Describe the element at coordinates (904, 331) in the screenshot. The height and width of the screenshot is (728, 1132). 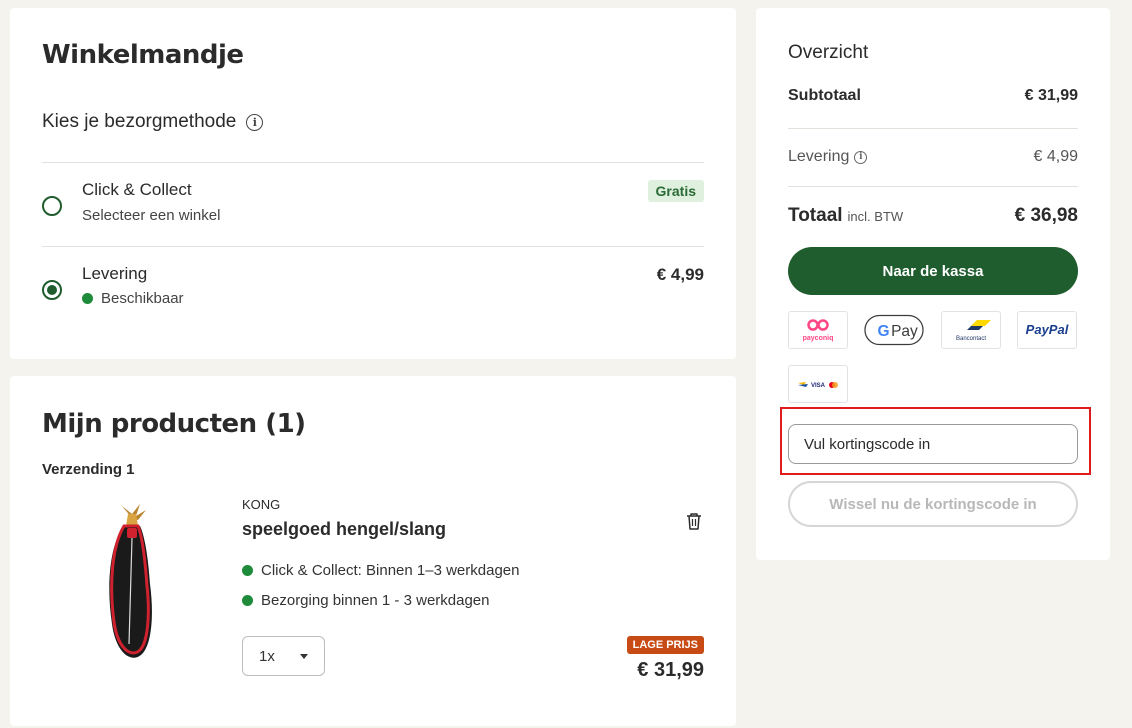
I see `googlepay-text: Pay` at that location.